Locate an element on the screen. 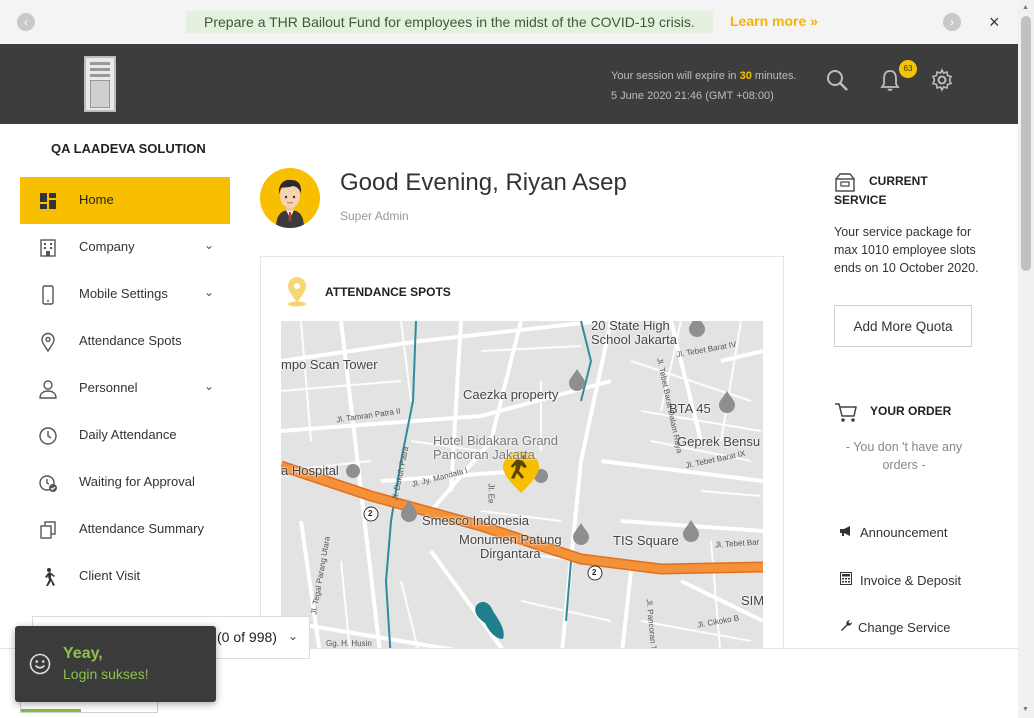 The image size is (1034, 718). greeting-title: Good Evening, Riyan Asep is located at coordinates (483, 182).